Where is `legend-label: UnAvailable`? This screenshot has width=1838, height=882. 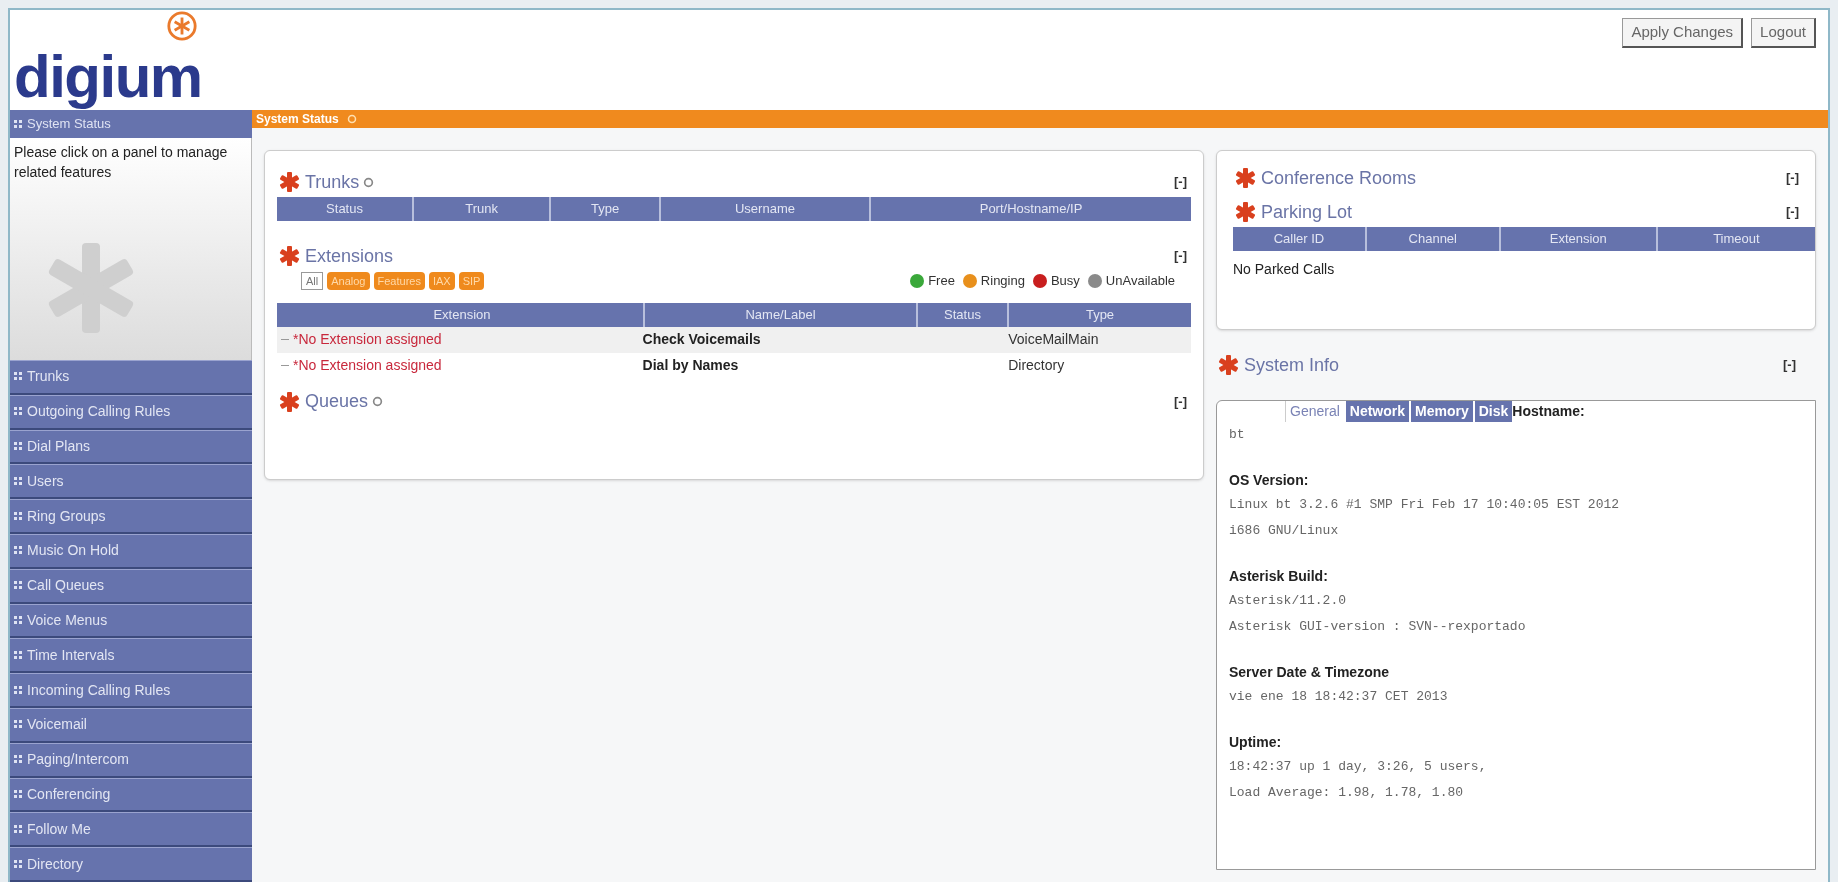
legend-label: UnAvailable is located at coordinates (1140, 281).